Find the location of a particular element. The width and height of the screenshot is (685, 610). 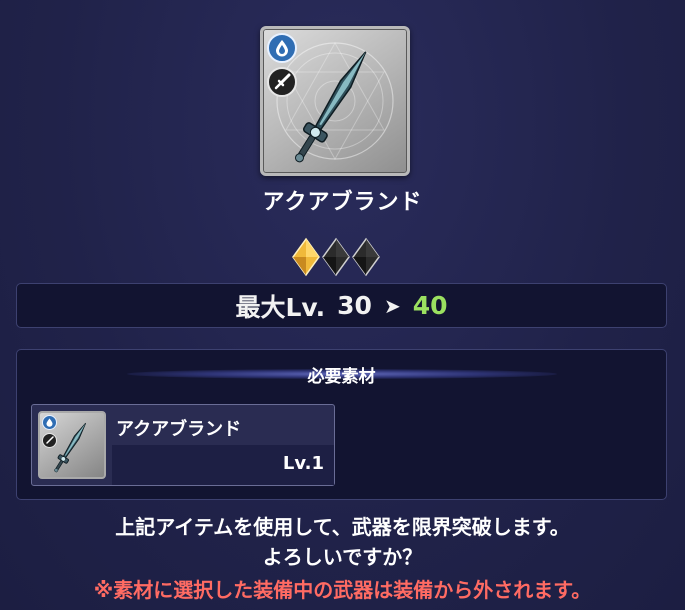

arrow-right-icon: ➤ is located at coordinates (392, 305).